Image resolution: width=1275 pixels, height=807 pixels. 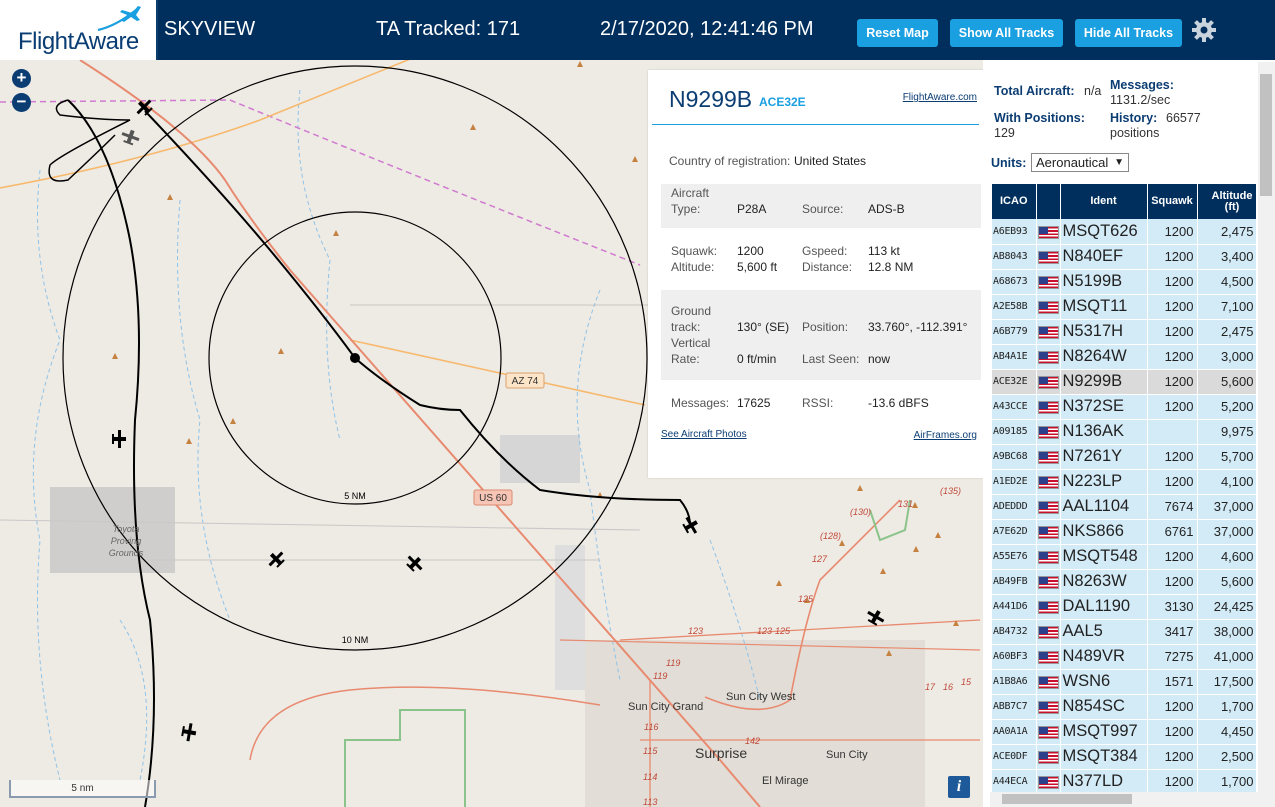 What do you see at coordinates (1226, 382) in the screenshot?
I see `row-altitude: 5,600` at bounding box center [1226, 382].